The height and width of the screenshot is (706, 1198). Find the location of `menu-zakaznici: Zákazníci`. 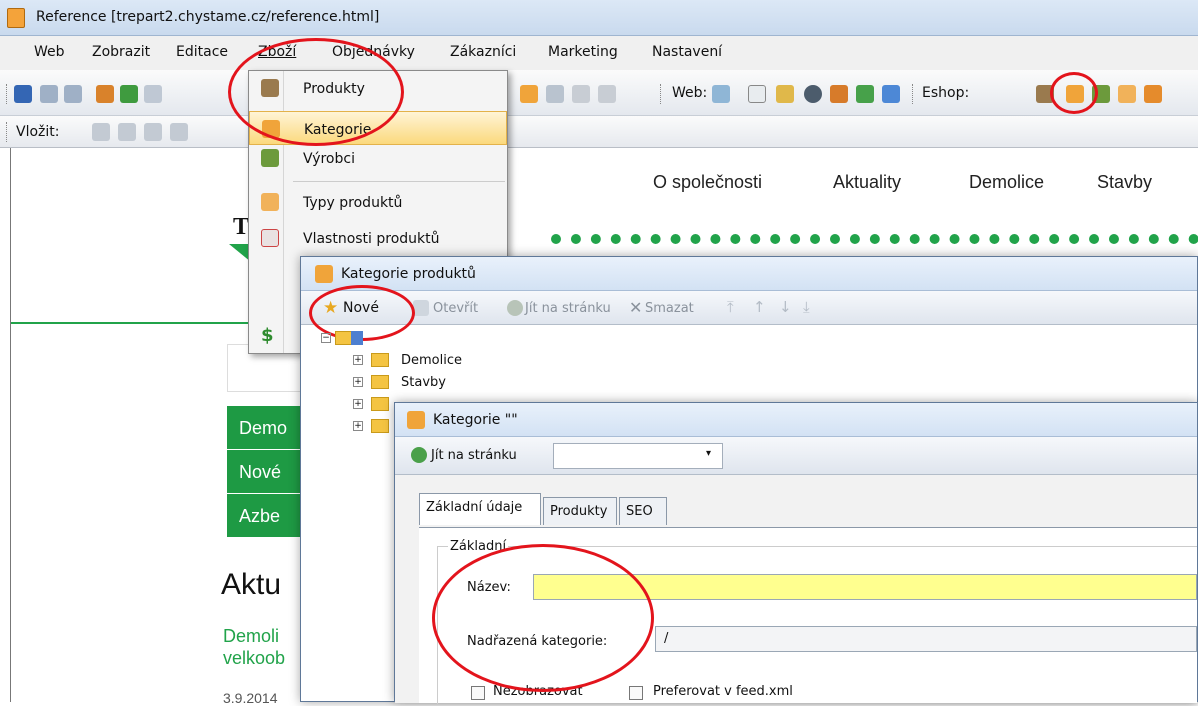

menu-zakaznici: Zákazníci is located at coordinates (483, 52).